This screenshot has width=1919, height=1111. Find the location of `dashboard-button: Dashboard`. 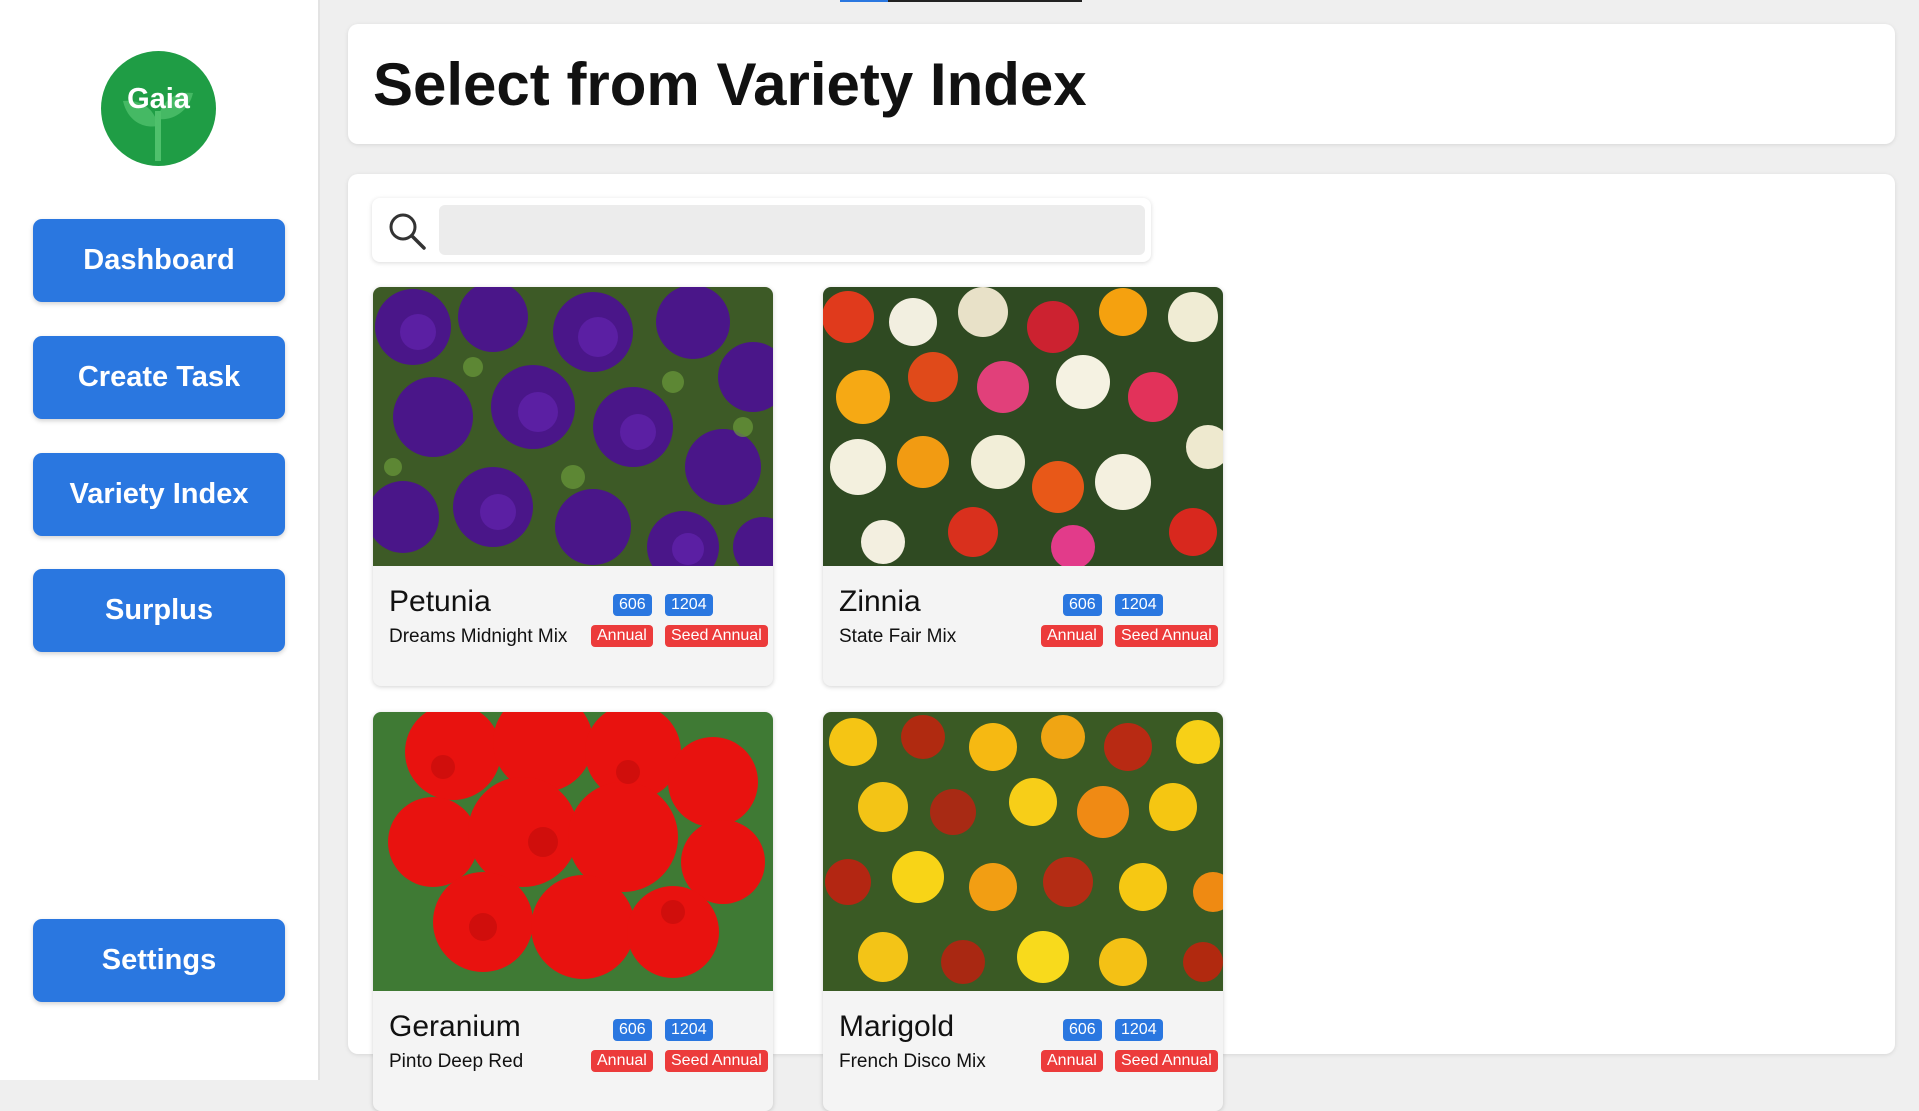

dashboard-button: Dashboard is located at coordinates (159, 260).